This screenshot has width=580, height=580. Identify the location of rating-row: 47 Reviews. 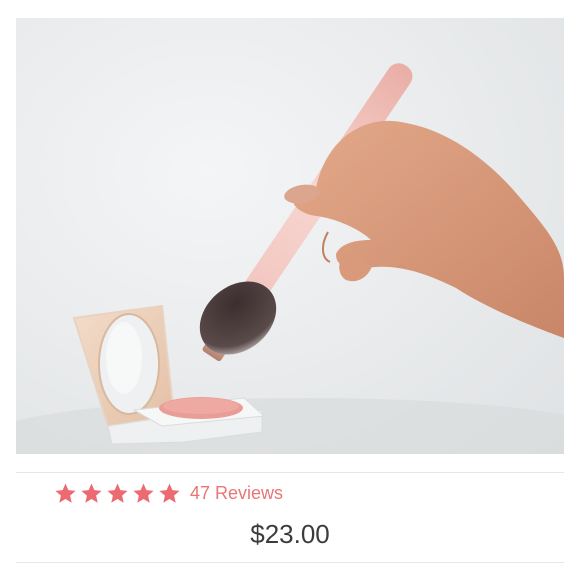
(168, 493).